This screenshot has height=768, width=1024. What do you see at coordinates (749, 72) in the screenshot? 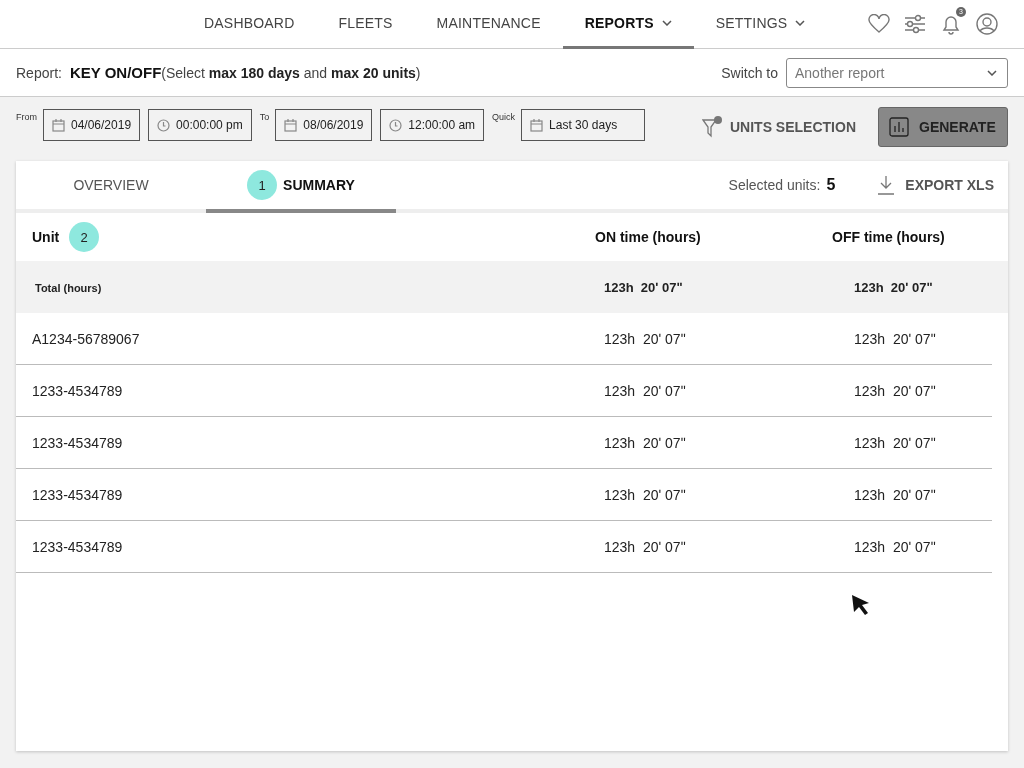
I see `switch-label: Switch to` at bounding box center [749, 72].